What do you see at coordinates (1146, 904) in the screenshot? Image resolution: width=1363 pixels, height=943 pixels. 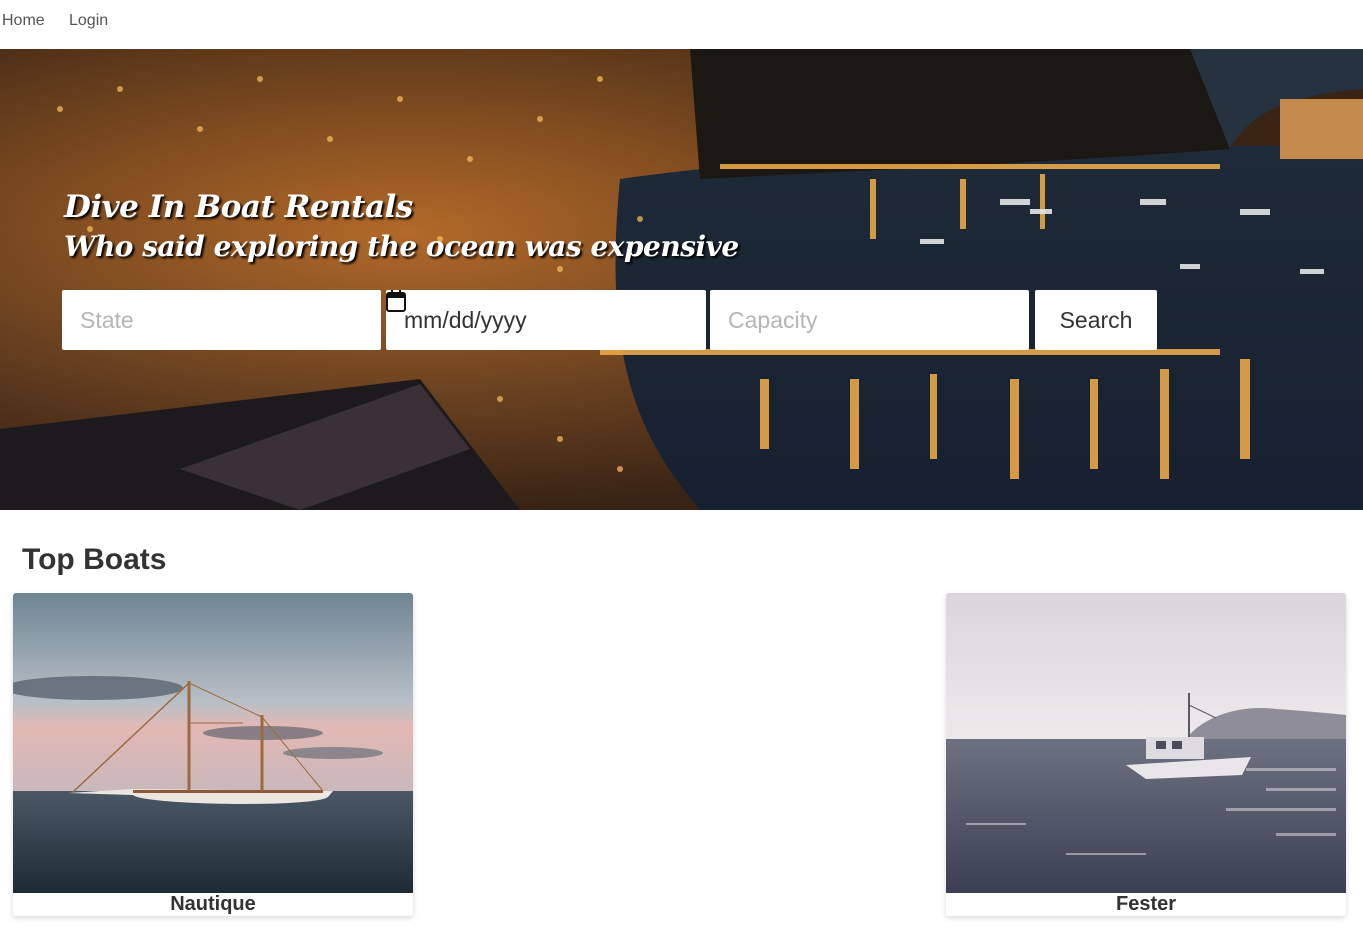 I see `boat-card-title: Fester` at bounding box center [1146, 904].